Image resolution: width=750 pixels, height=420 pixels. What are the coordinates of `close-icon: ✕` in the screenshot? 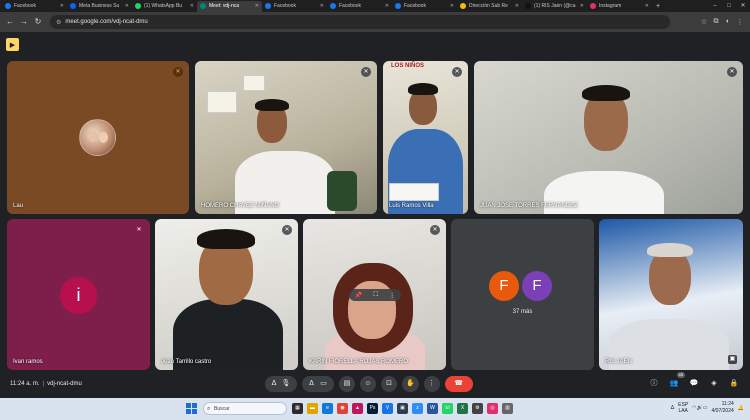 It's located at (743, 6).